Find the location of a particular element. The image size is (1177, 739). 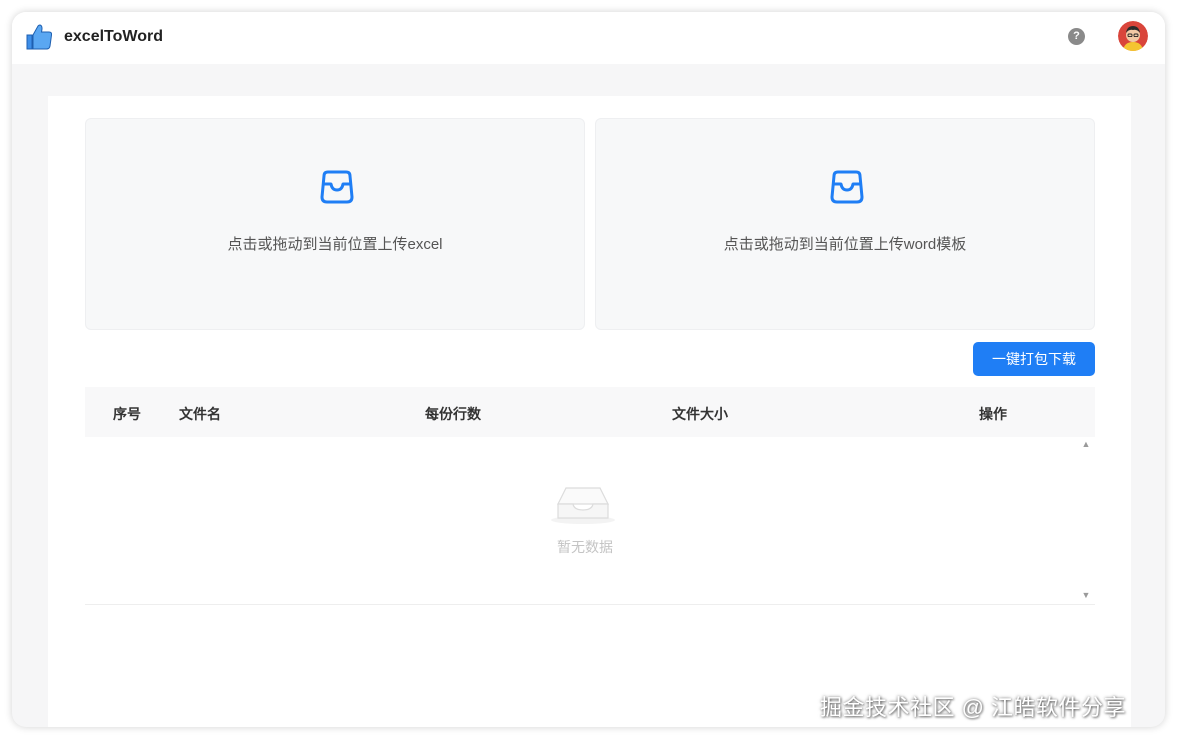

scroll-down-arrow: ▼ is located at coordinates (1086, 595).